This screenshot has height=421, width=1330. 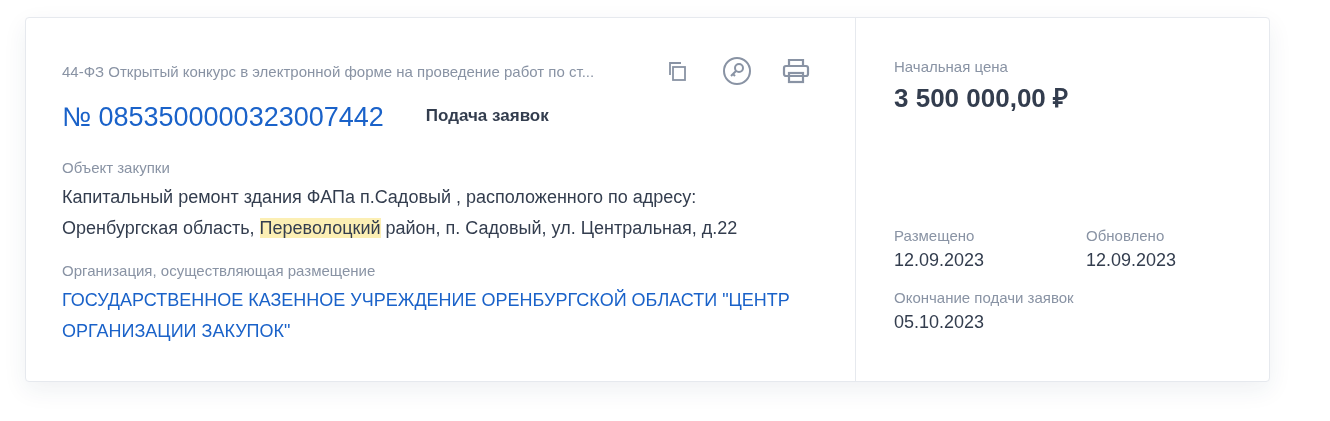 I want to click on copy-icon, so click(x=677, y=71).